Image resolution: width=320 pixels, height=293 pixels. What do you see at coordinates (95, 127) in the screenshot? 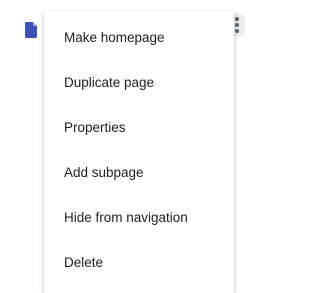
I see `menu-item-label: Properties` at bounding box center [95, 127].